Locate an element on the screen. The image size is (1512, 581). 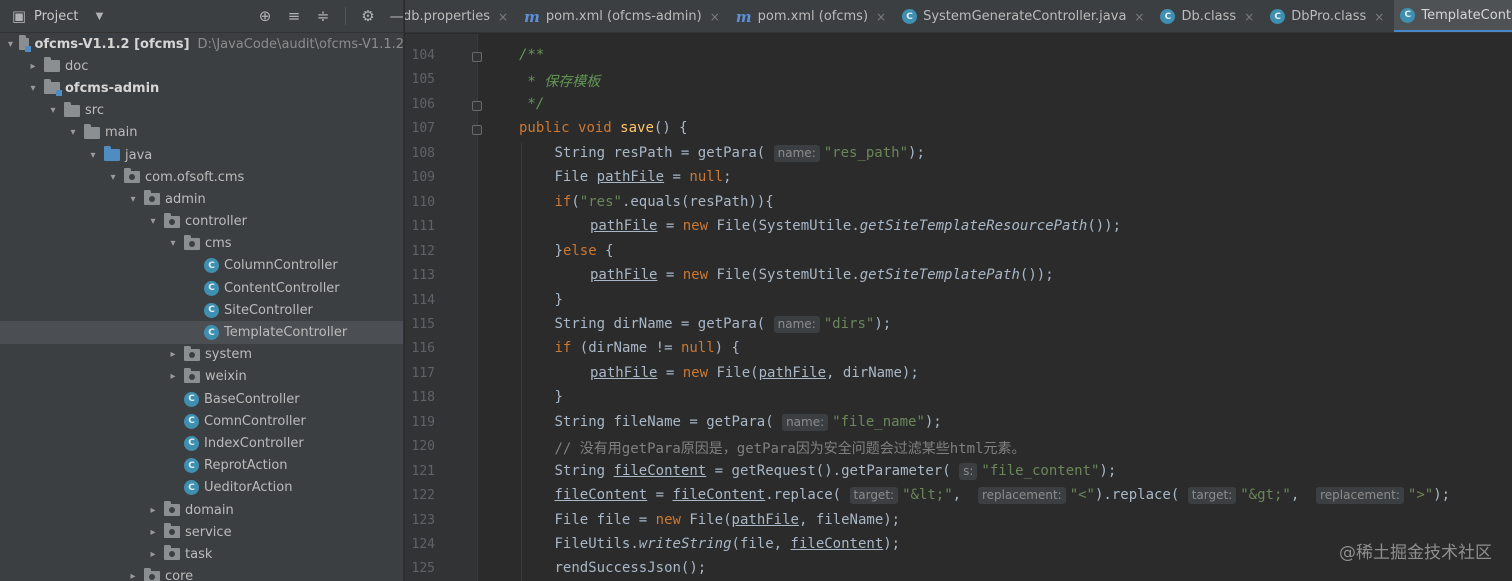
tree-item-label: doc is located at coordinates (77, 66).